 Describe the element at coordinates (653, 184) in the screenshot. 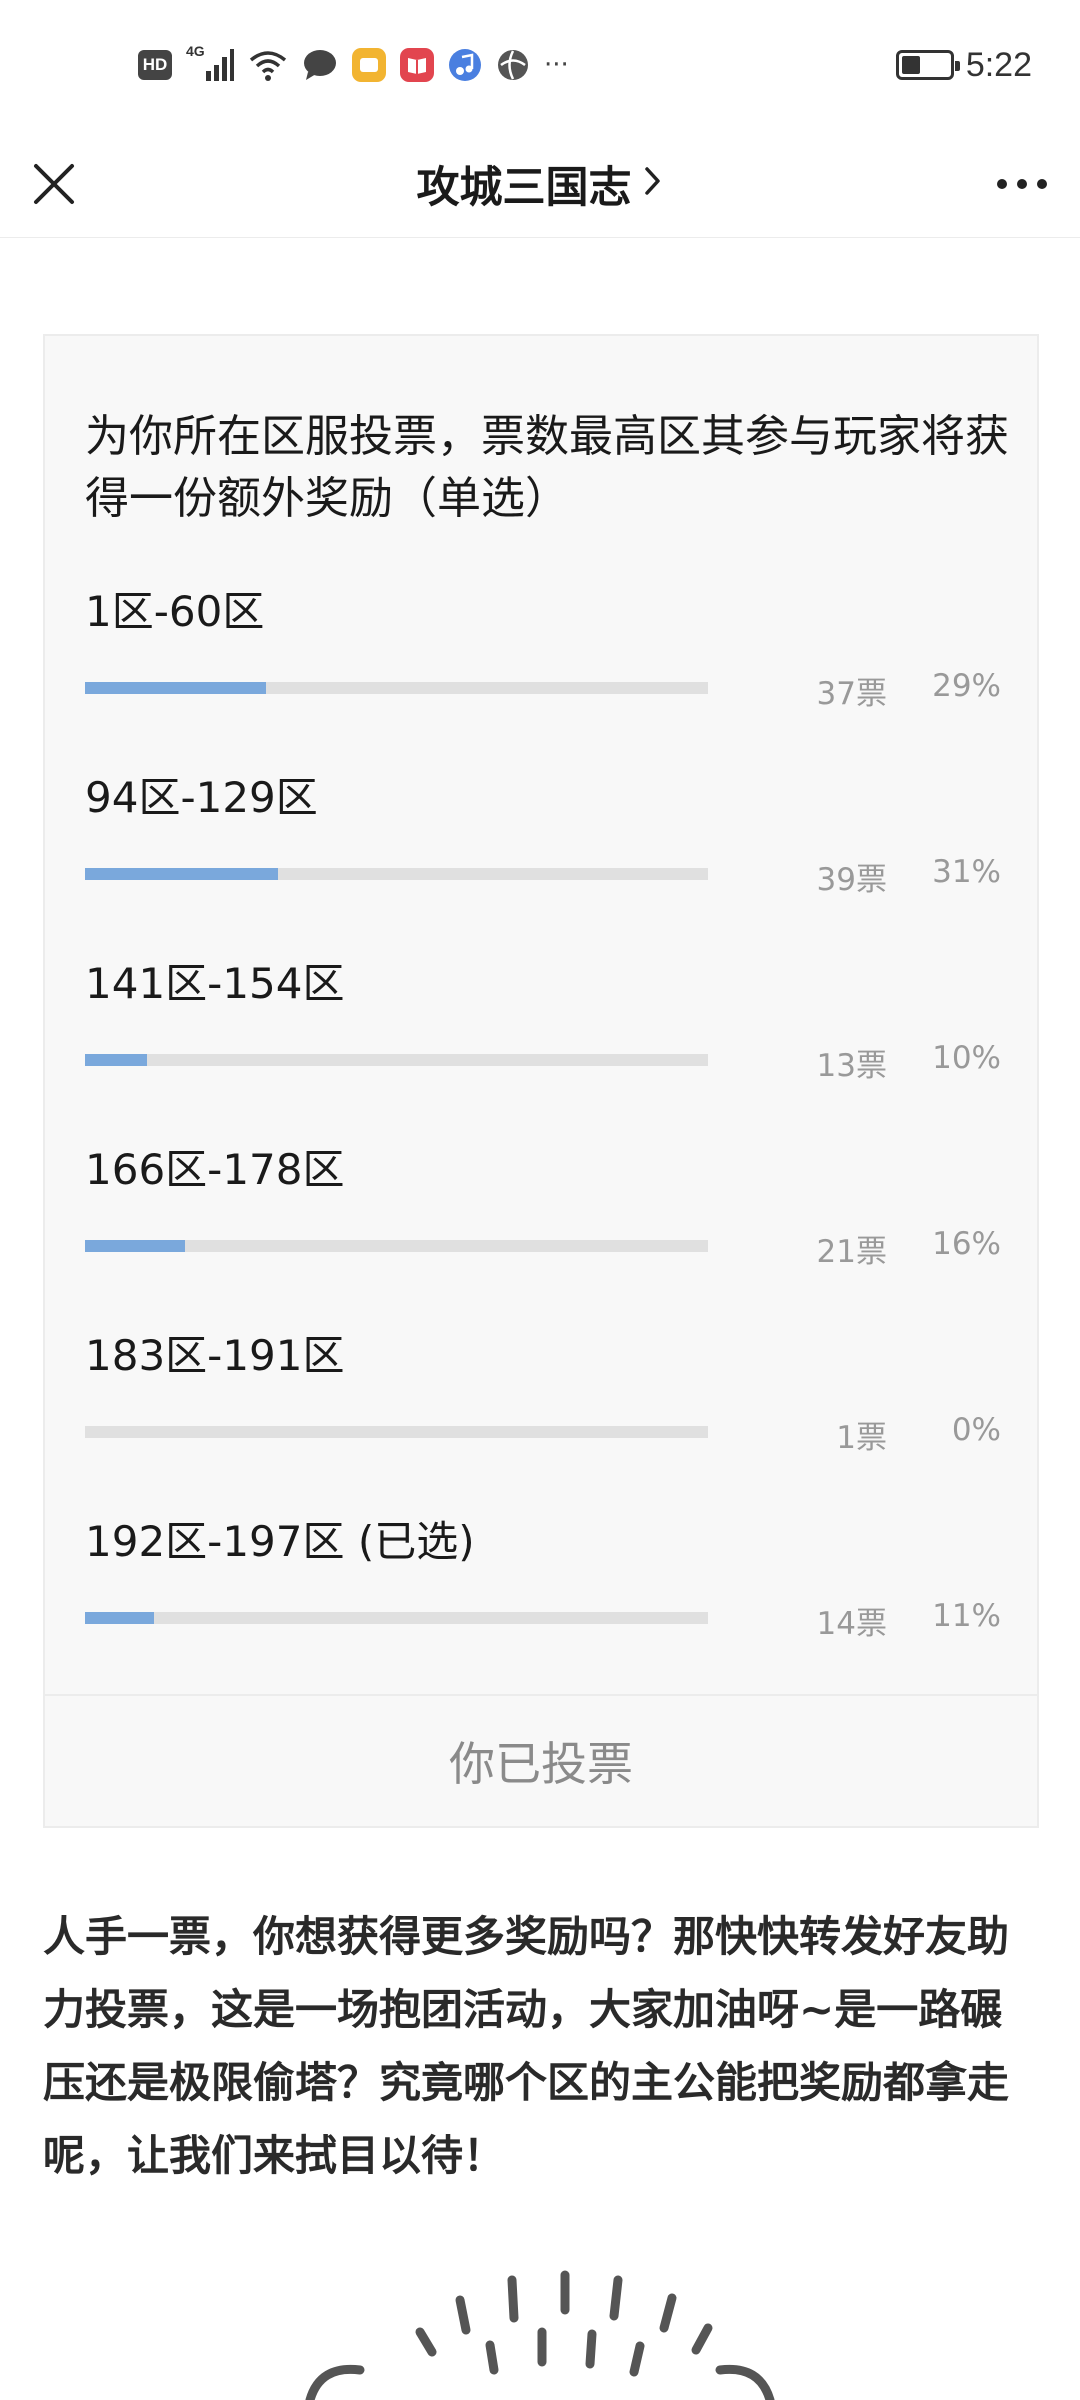

I see `chevron-right-icon` at that location.